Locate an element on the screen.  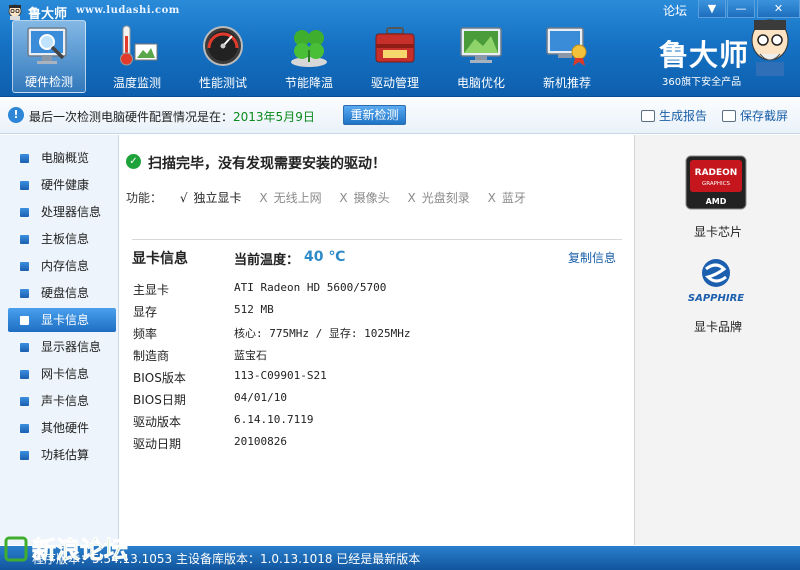
feature-optical-burner: X 光盘刻录 is located at coordinates (439, 198).